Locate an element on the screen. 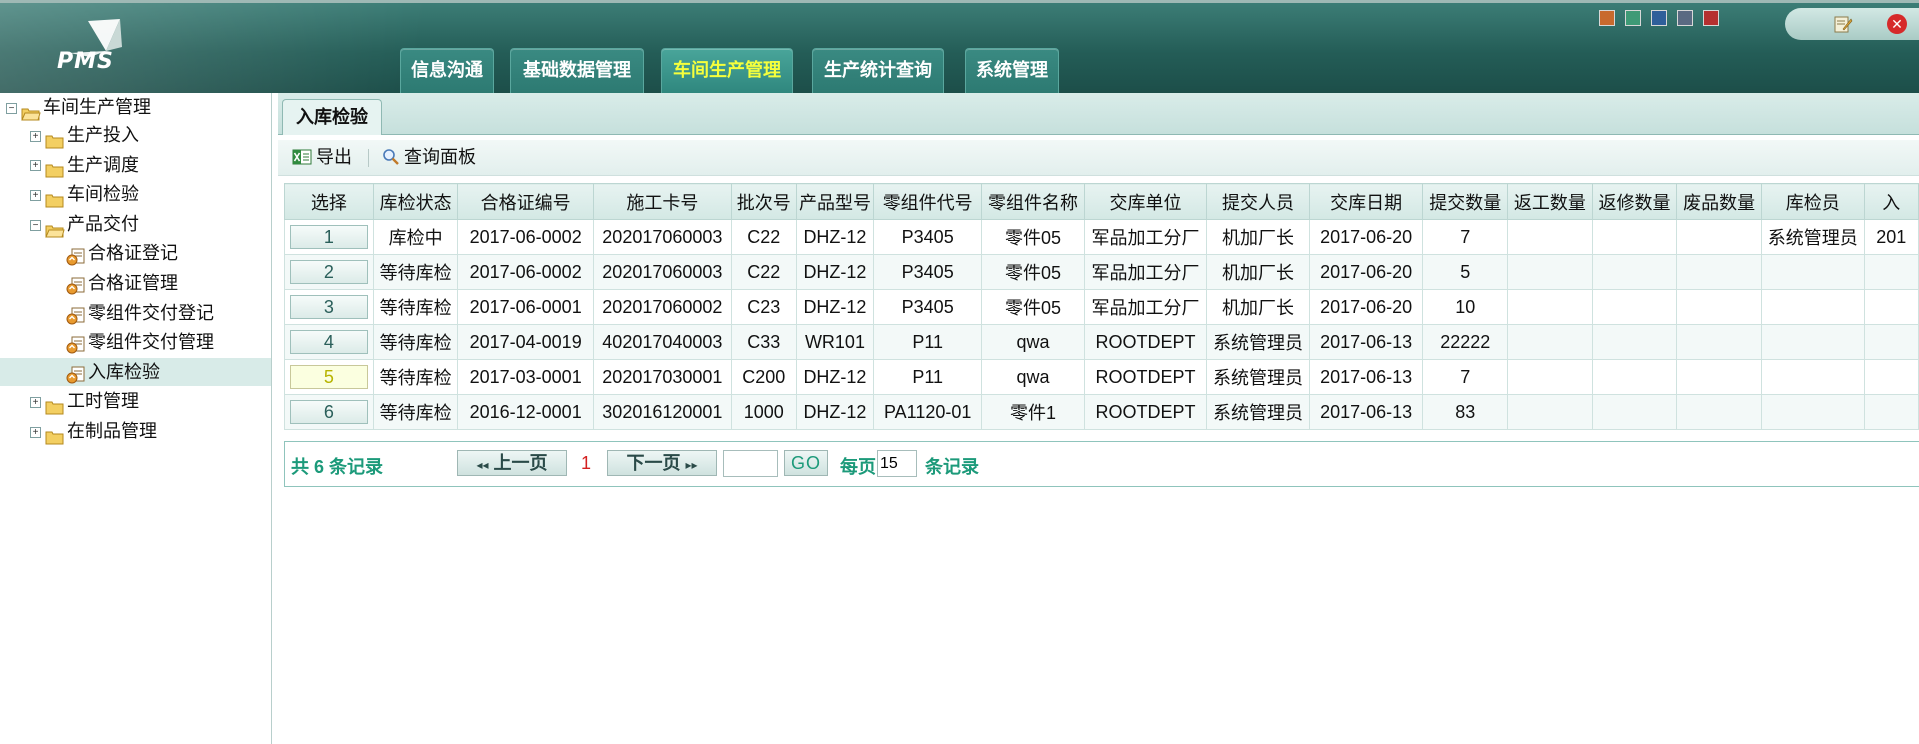  query-panel-button: 查询面板 is located at coordinates (429, 157).